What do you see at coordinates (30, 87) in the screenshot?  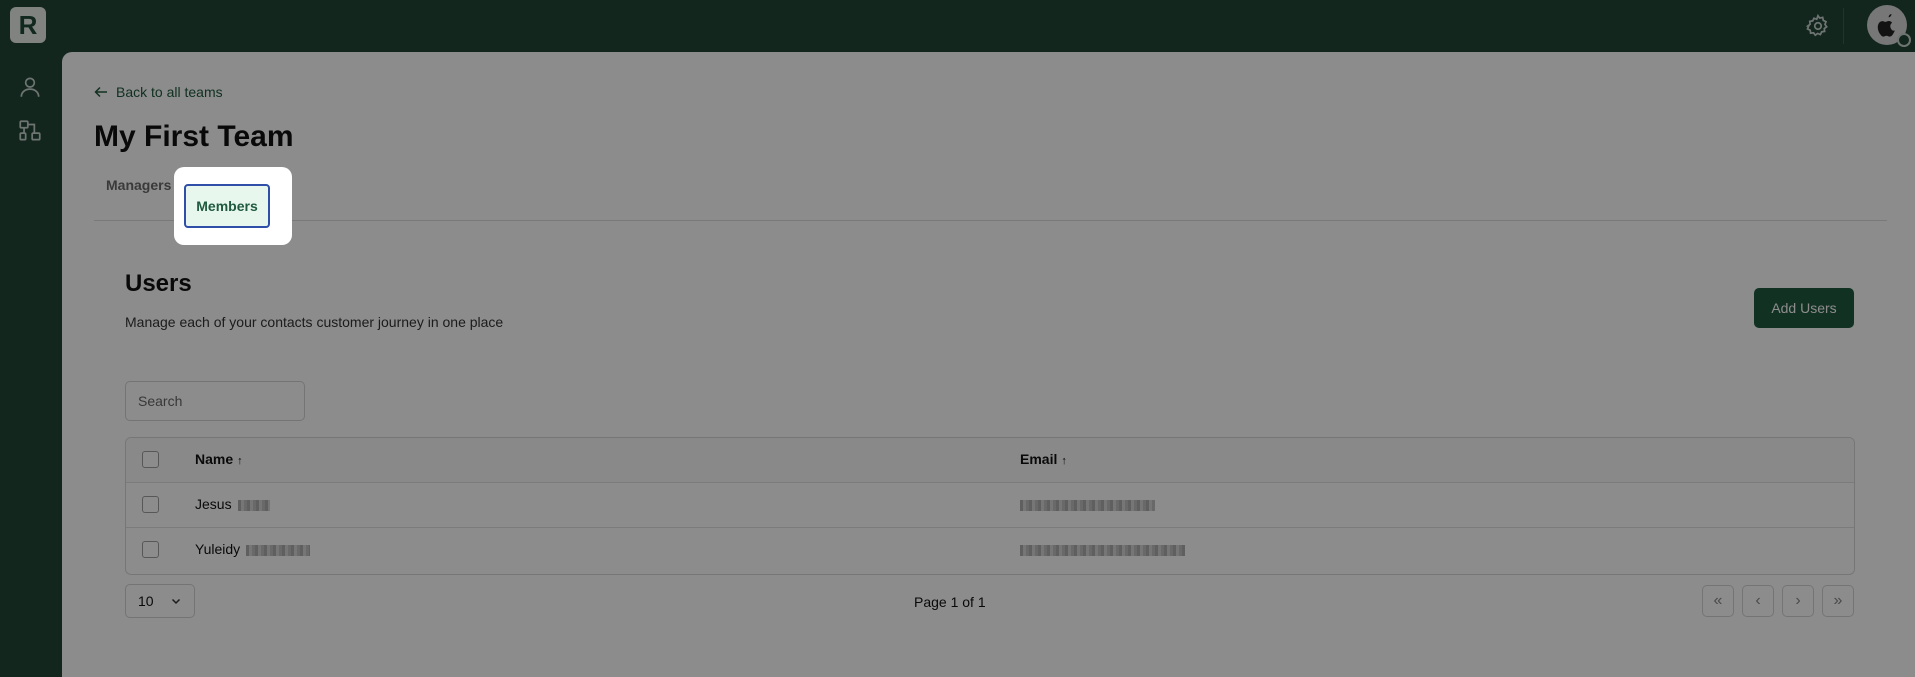 I see `user-icon` at bounding box center [30, 87].